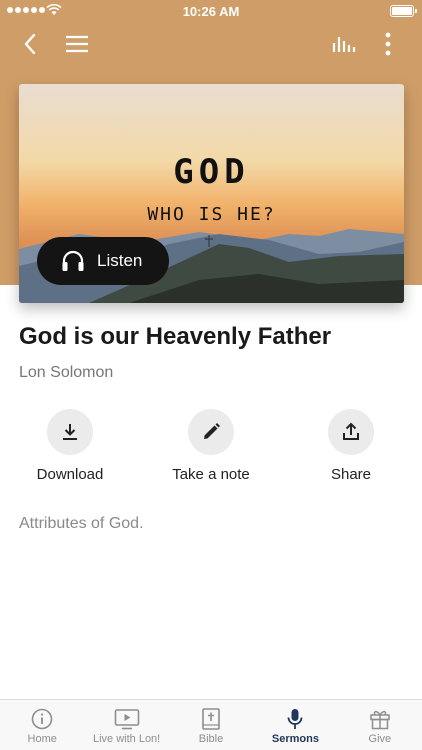 The width and height of the screenshot is (422, 750). I want to click on pencil-icon, so click(212, 431).